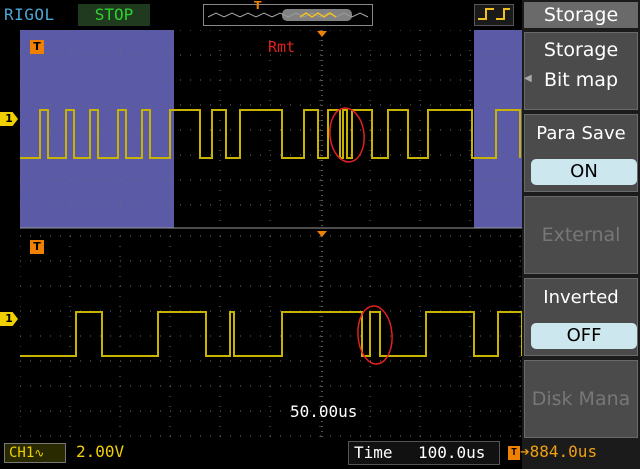  What do you see at coordinates (9, 319) in the screenshot?
I see `ch1-level-marker-zoom: 1` at bounding box center [9, 319].